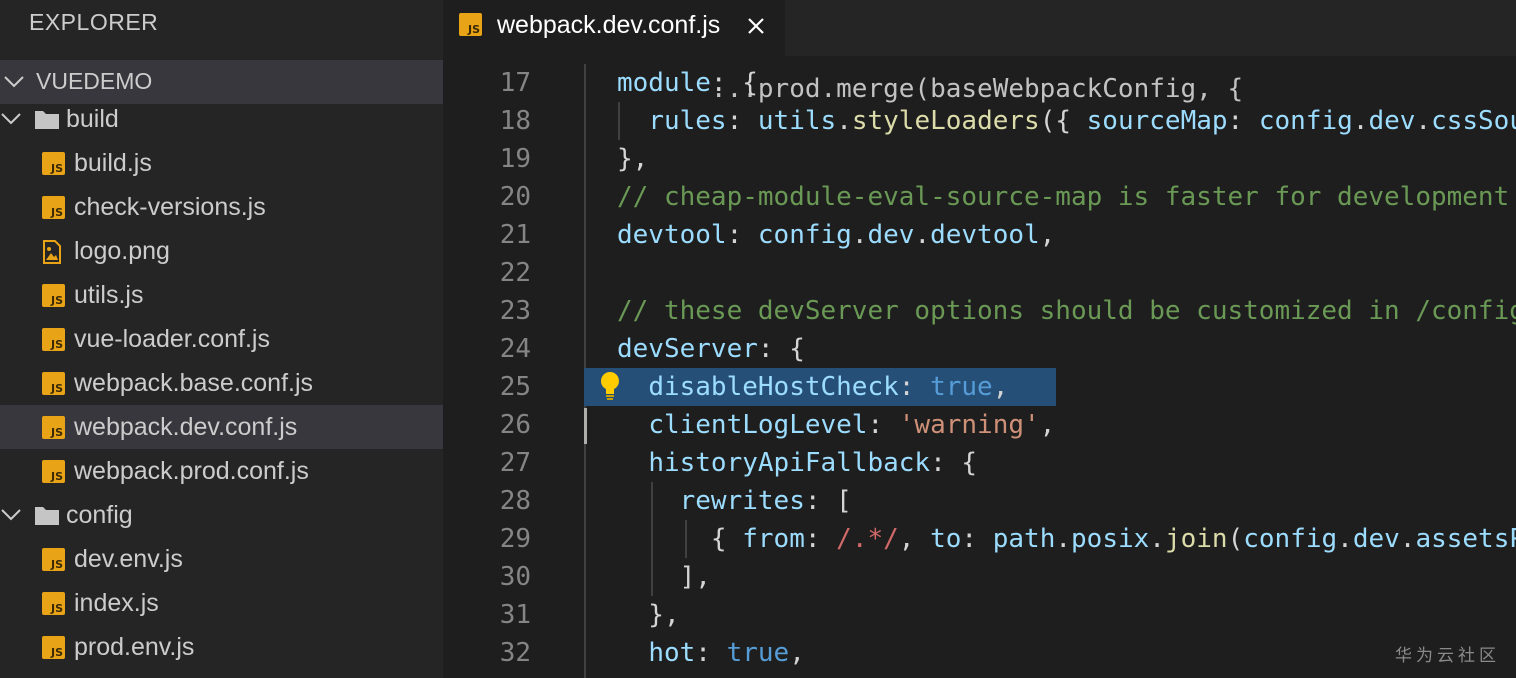 This screenshot has width=1516, height=678. I want to click on code-line: rewrites: [, so click(765, 501).